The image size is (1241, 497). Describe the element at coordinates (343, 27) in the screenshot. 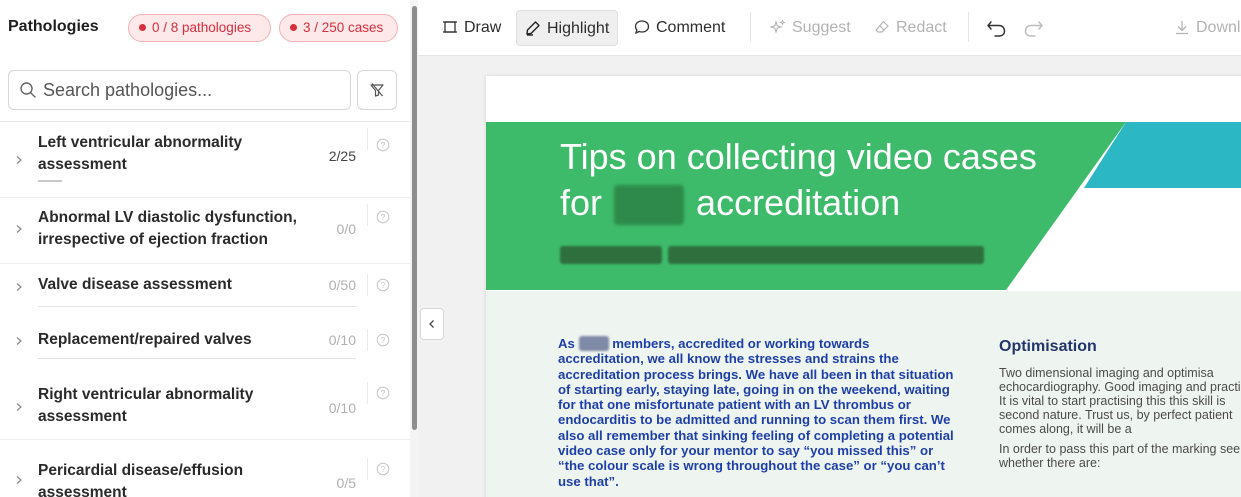

I see `cases-count-text: 3 / 250 cases` at that location.